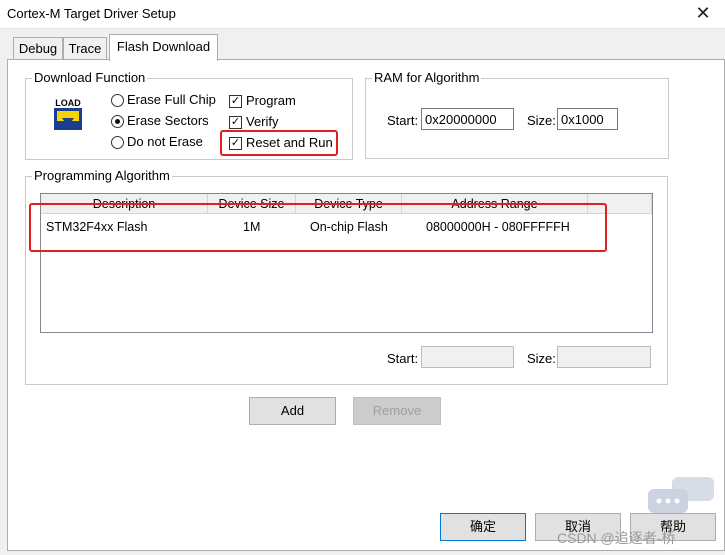 This screenshot has height=555, width=725. What do you see at coordinates (541, 358) in the screenshot?
I see `algo-size-label: Size:` at bounding box center [541, 358].